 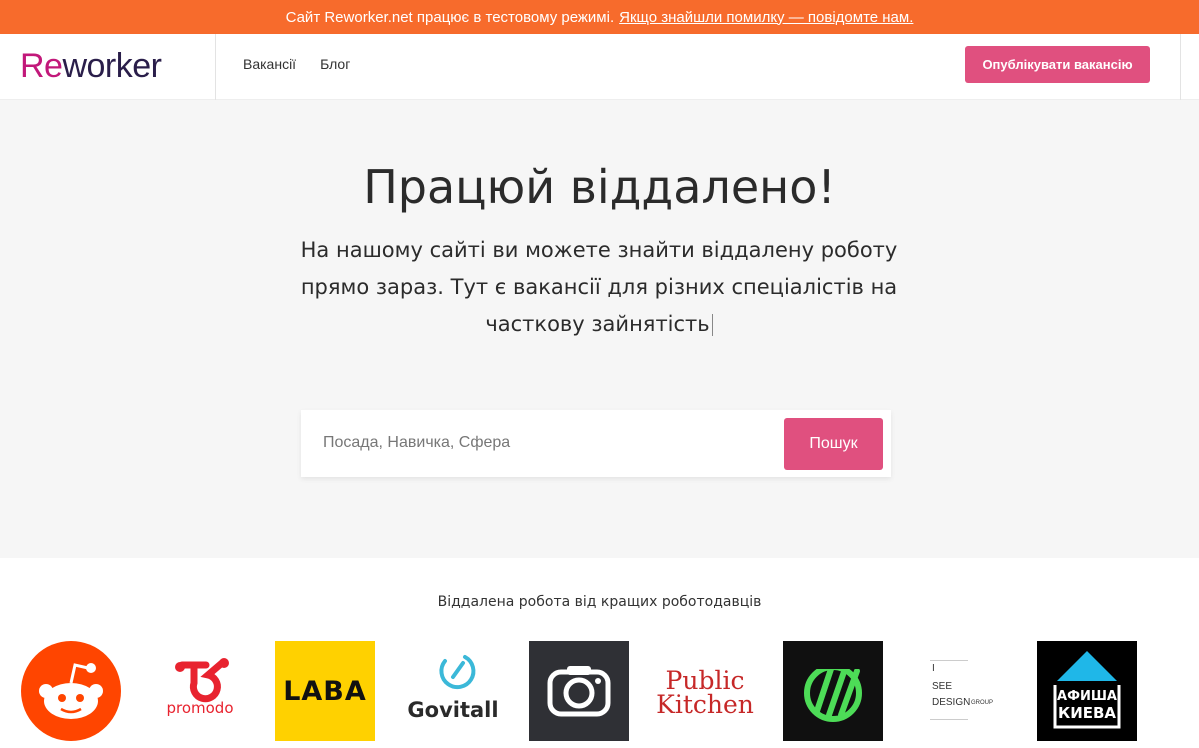 I want to click on main-nav: Вакансії Блог, so click(x=296, y=64).